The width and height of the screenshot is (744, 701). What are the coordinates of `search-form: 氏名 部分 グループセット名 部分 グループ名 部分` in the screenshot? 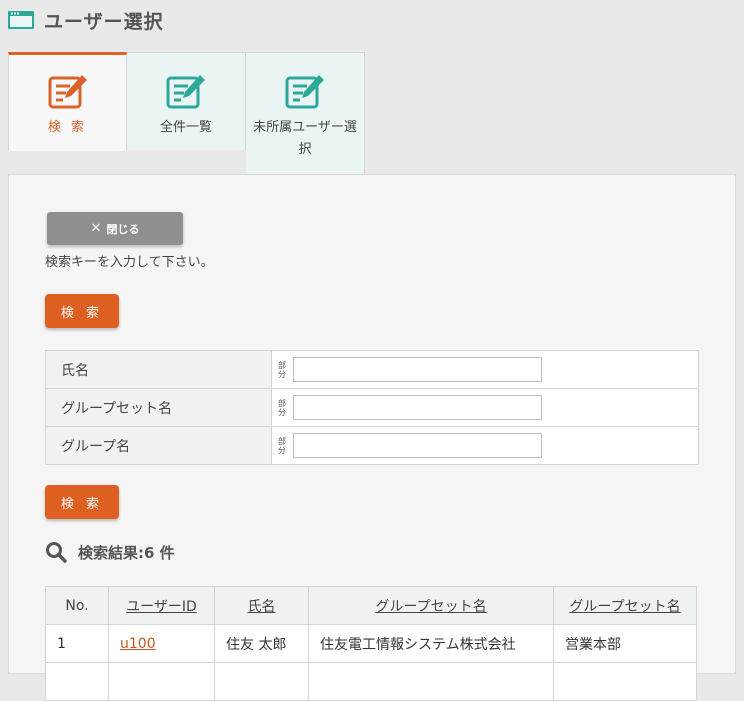 It's located at (372, 407).